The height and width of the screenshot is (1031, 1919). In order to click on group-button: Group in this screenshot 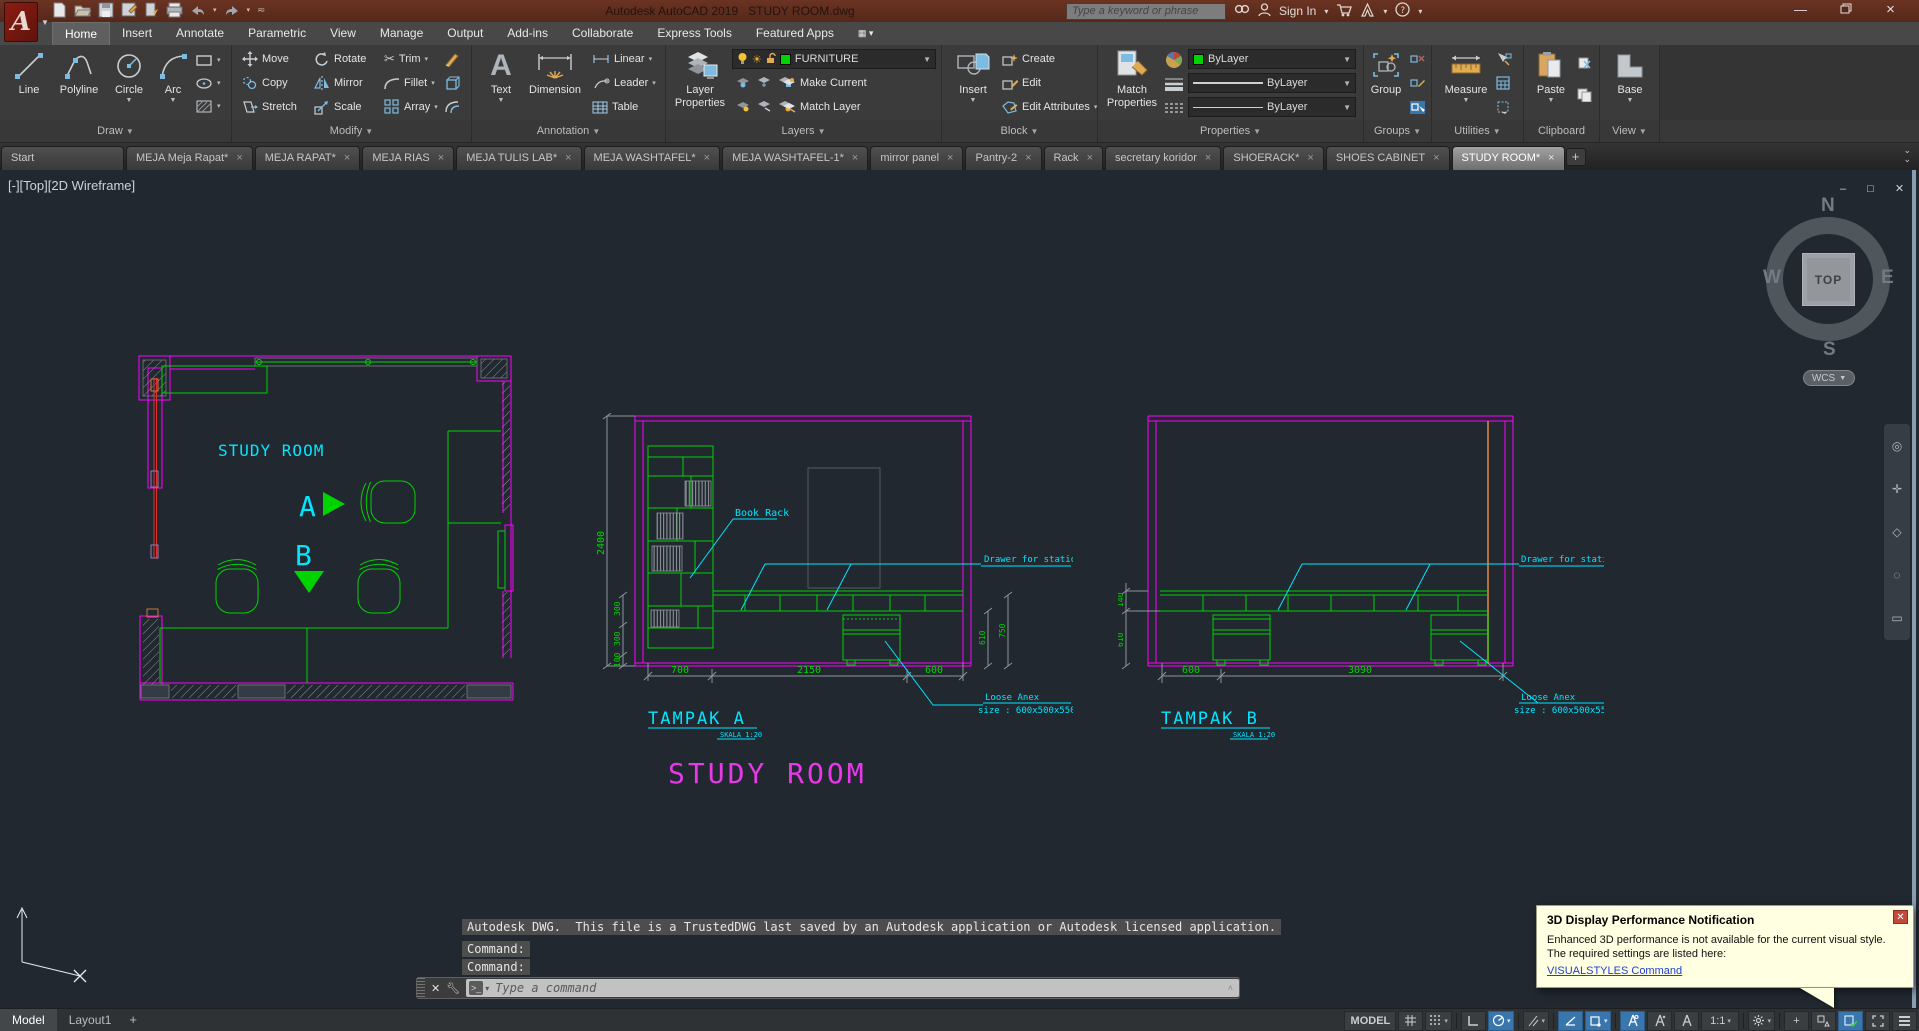, I will do `click(1386, 72)`.